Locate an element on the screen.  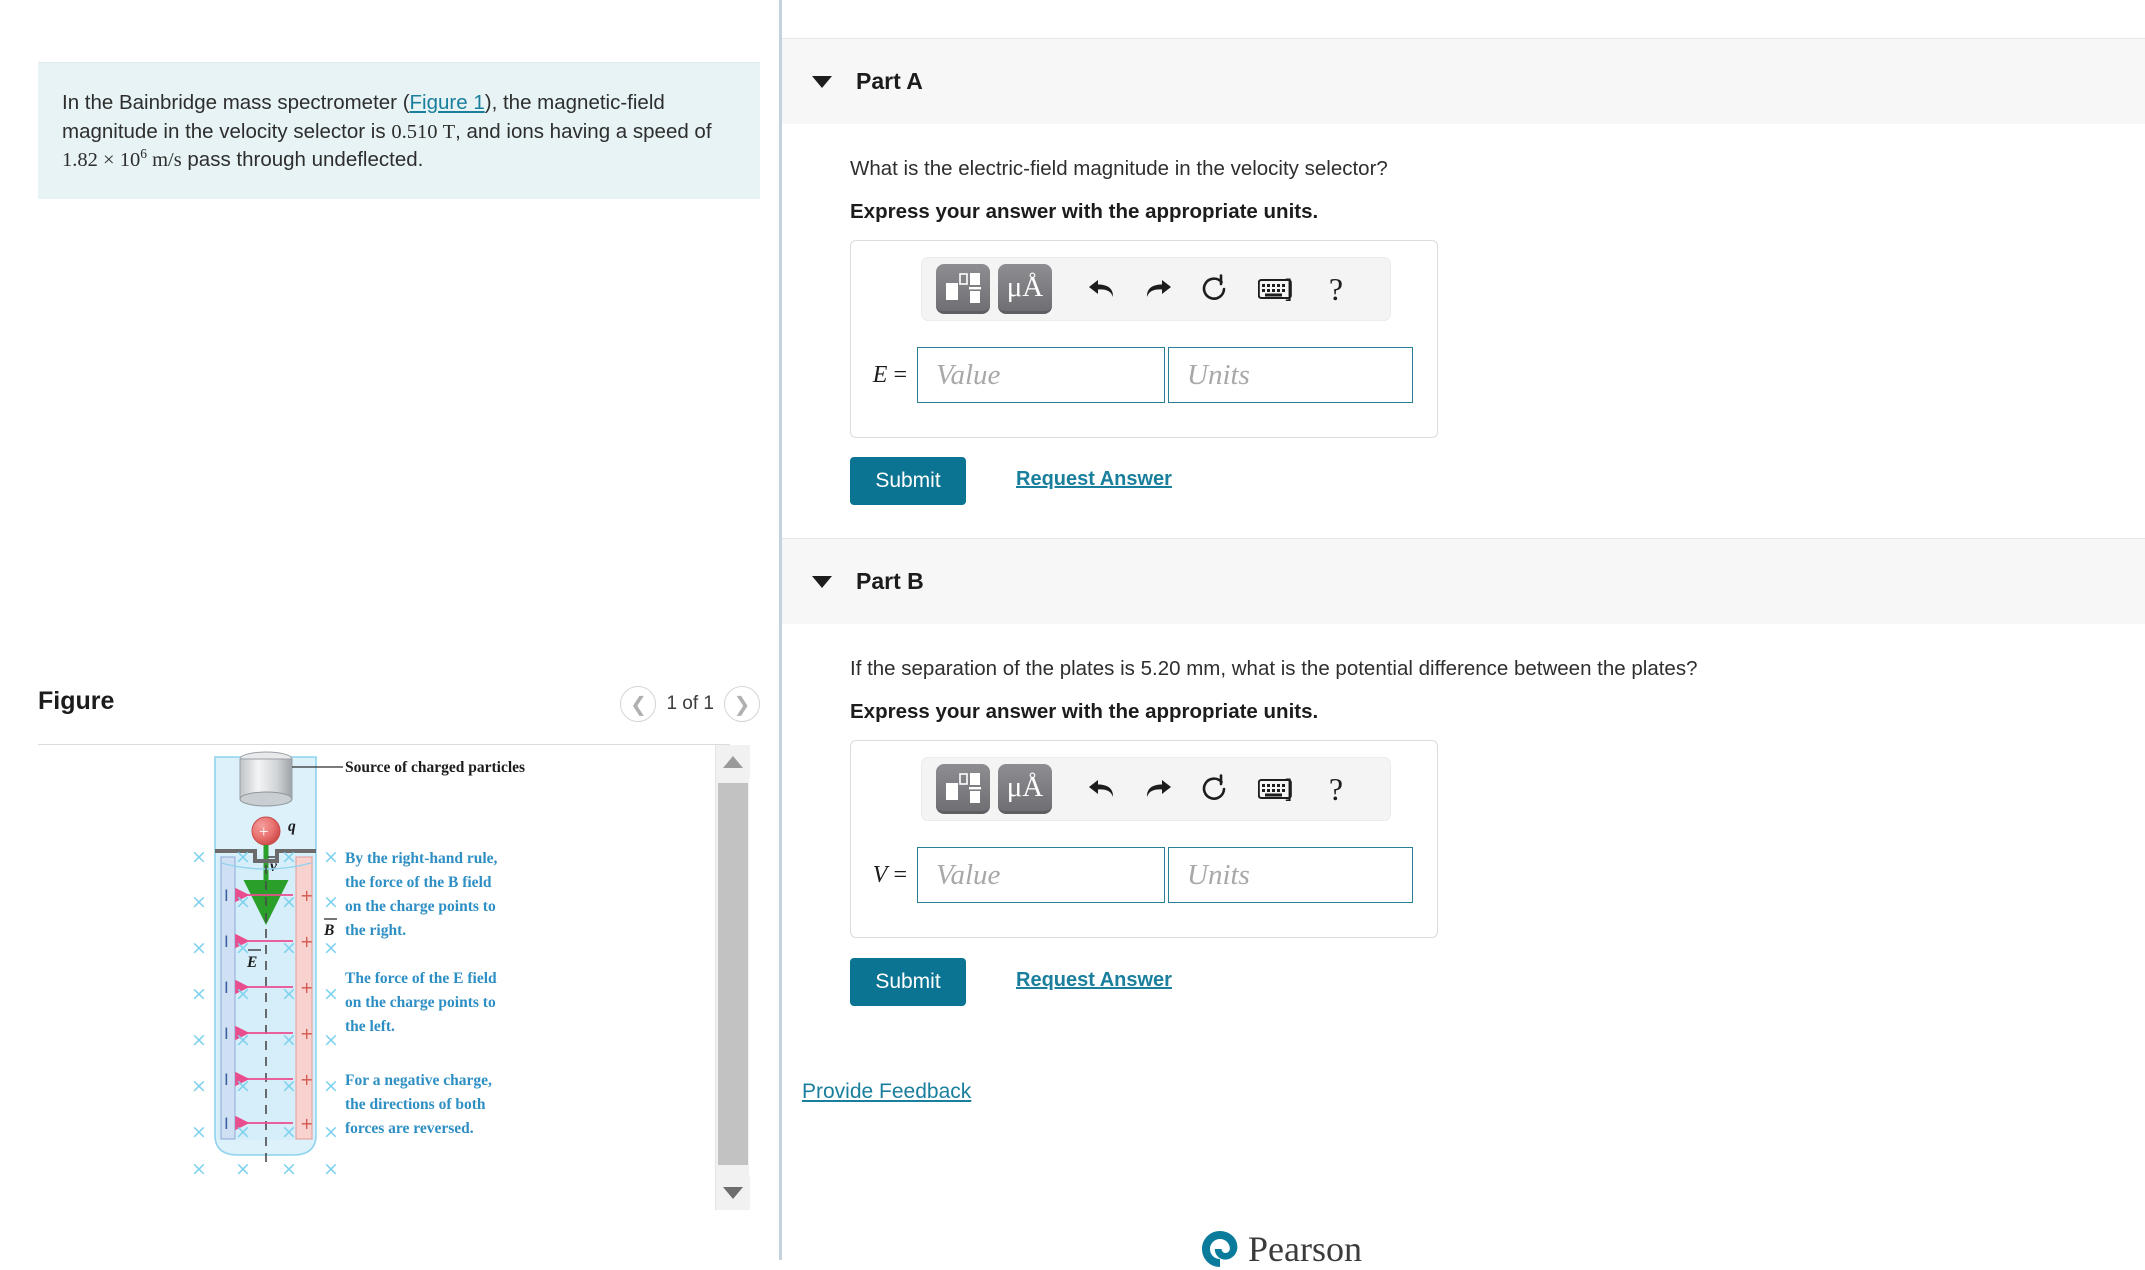
part-b-value-input: Value is located at coordinates (1041, 875).